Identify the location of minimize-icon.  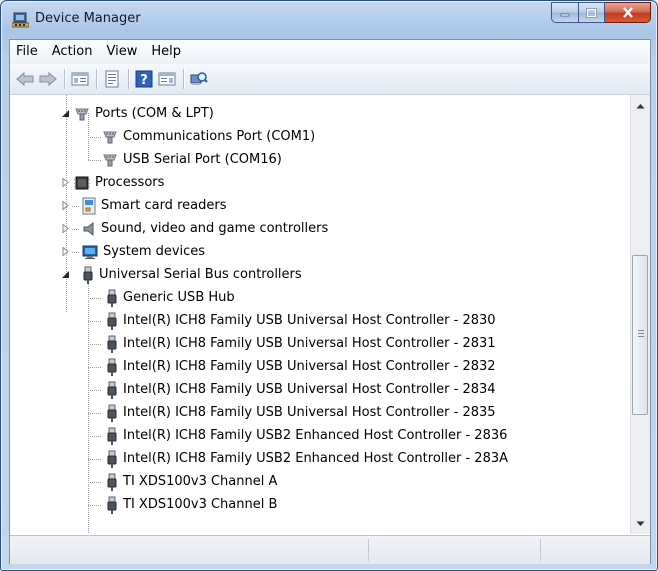
(565, 14).